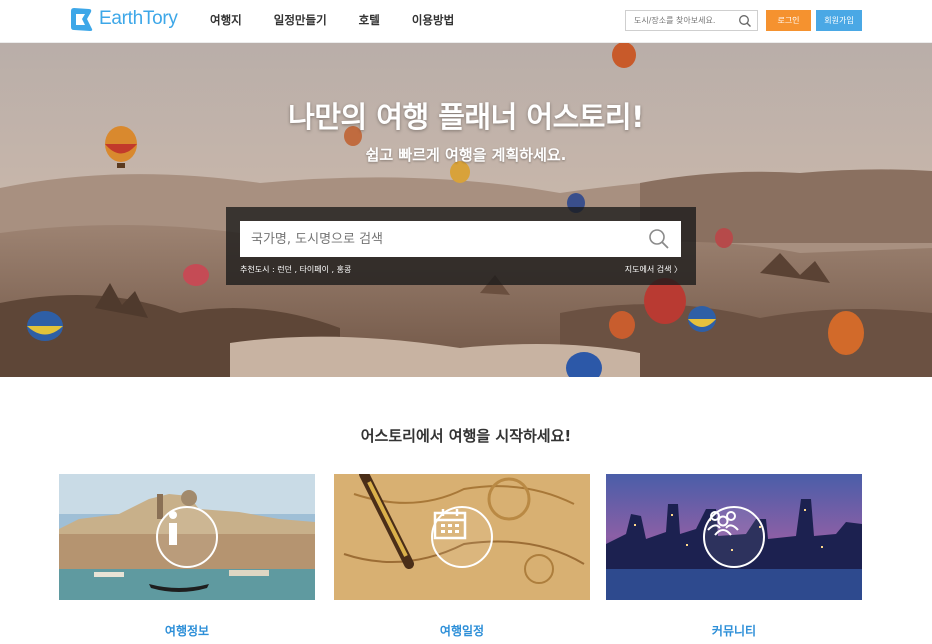 This screenshot has width=932, height=644. I want to click on logo: EarthTory, so click(122, 19).